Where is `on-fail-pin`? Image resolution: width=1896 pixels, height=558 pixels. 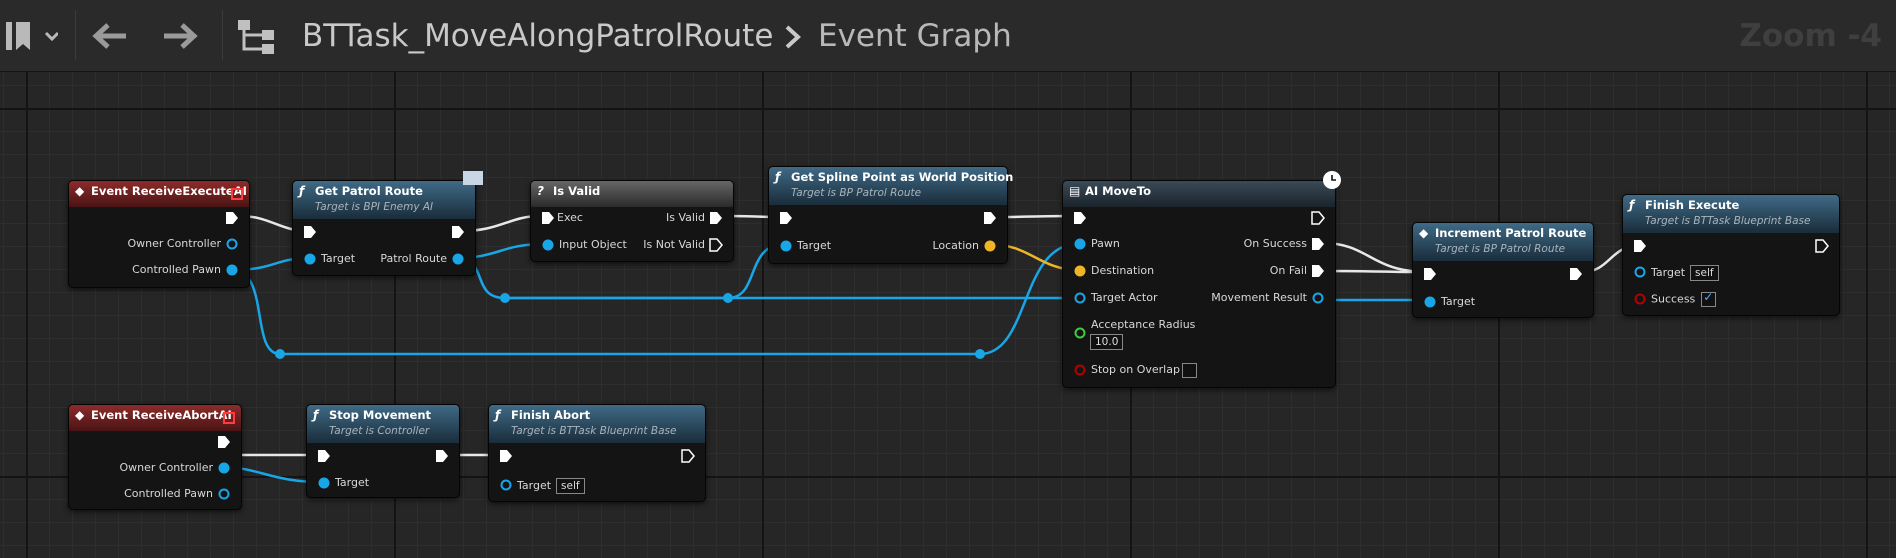
on-fail-pin is located at coordinates (1318, 271).